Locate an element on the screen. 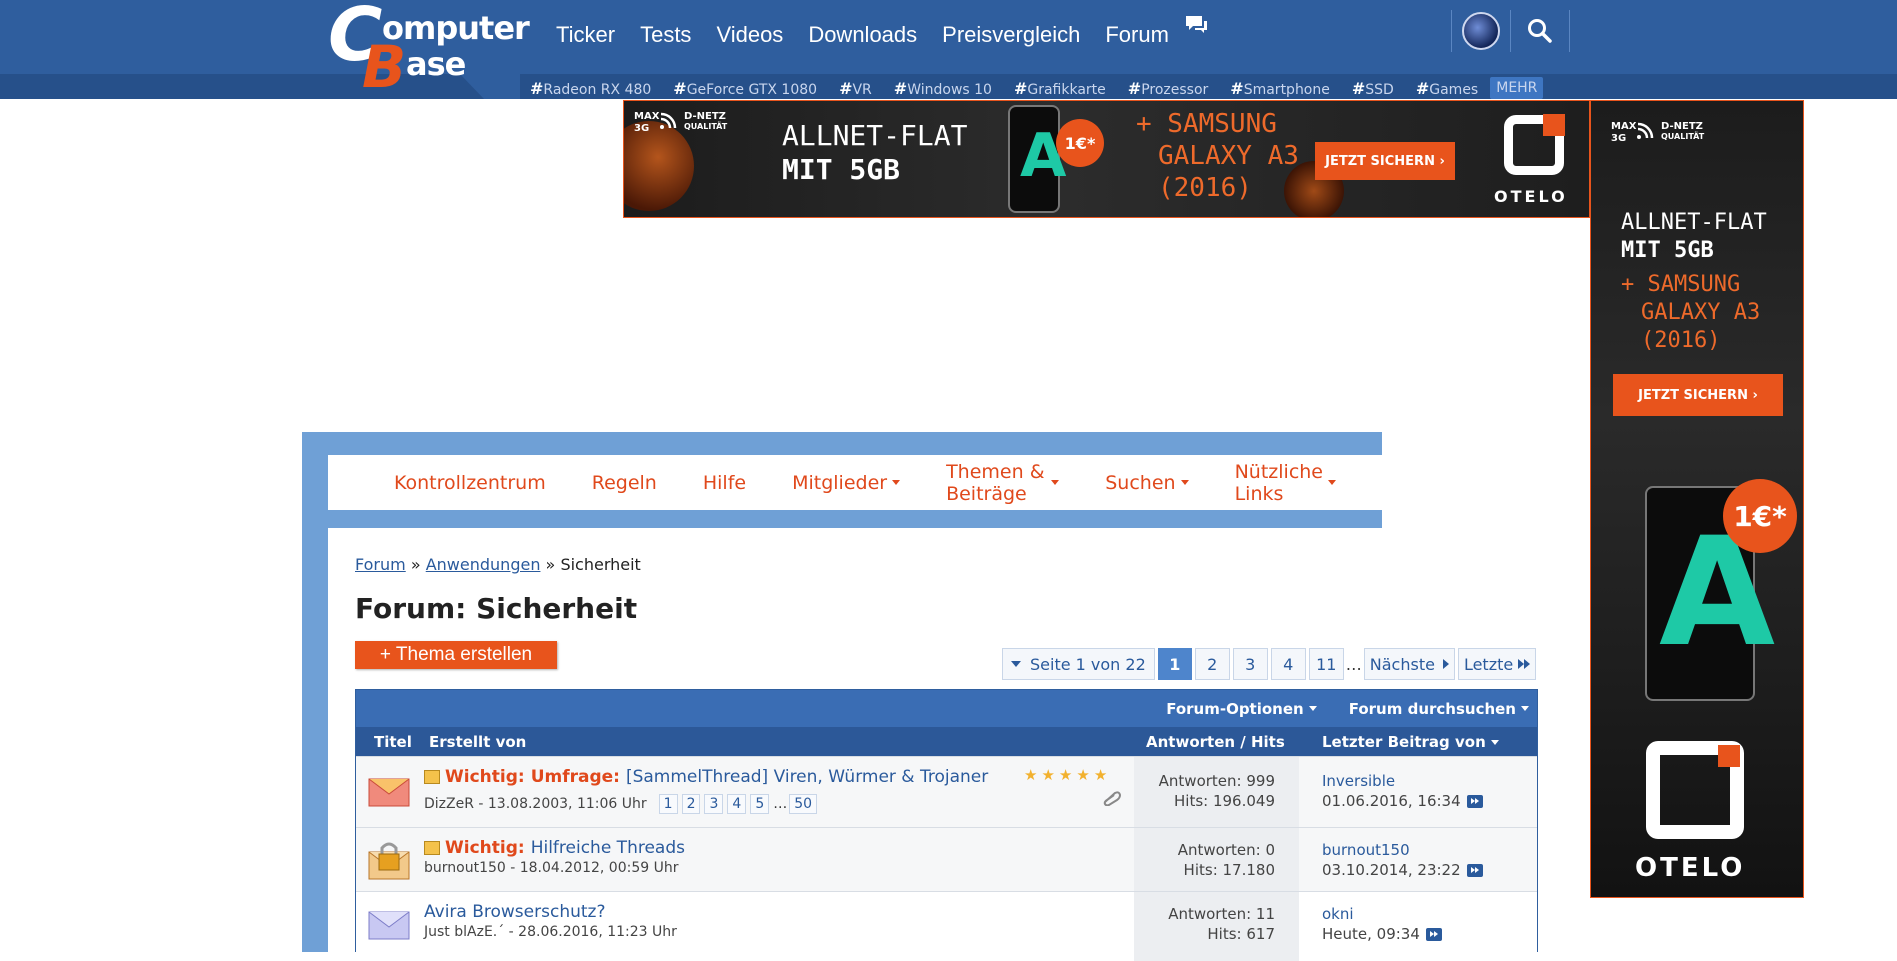 This screenshot has height=961, width=1897. nav-videos: Videos is located at coordinates (749, 35).